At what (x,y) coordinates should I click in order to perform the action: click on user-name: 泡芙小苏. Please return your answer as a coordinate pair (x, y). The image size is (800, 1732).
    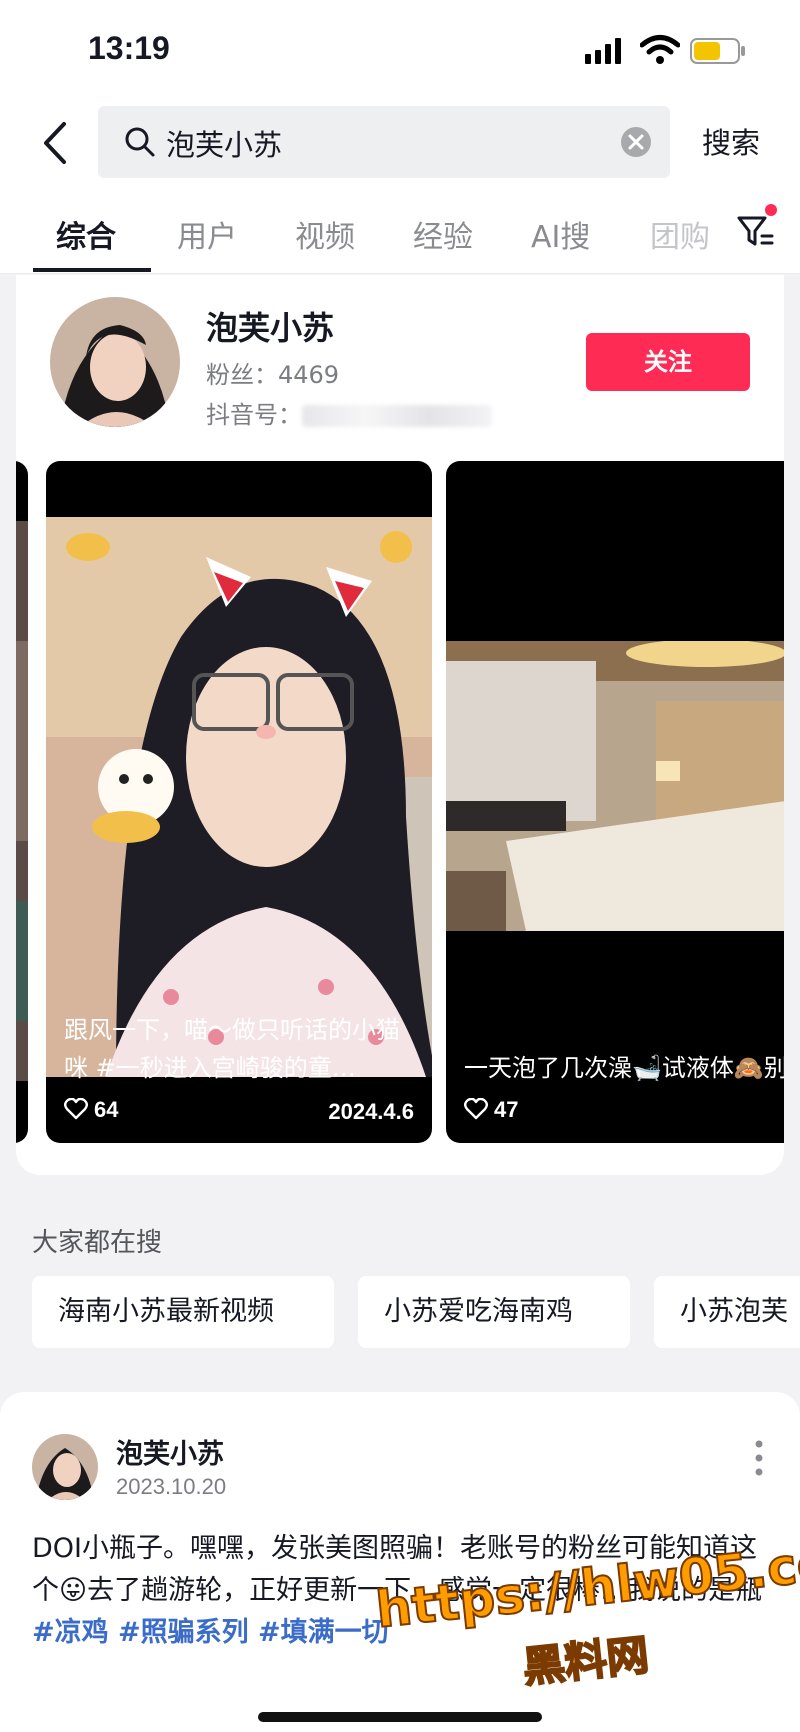
    Looking at the image, I should click on (270, 326).